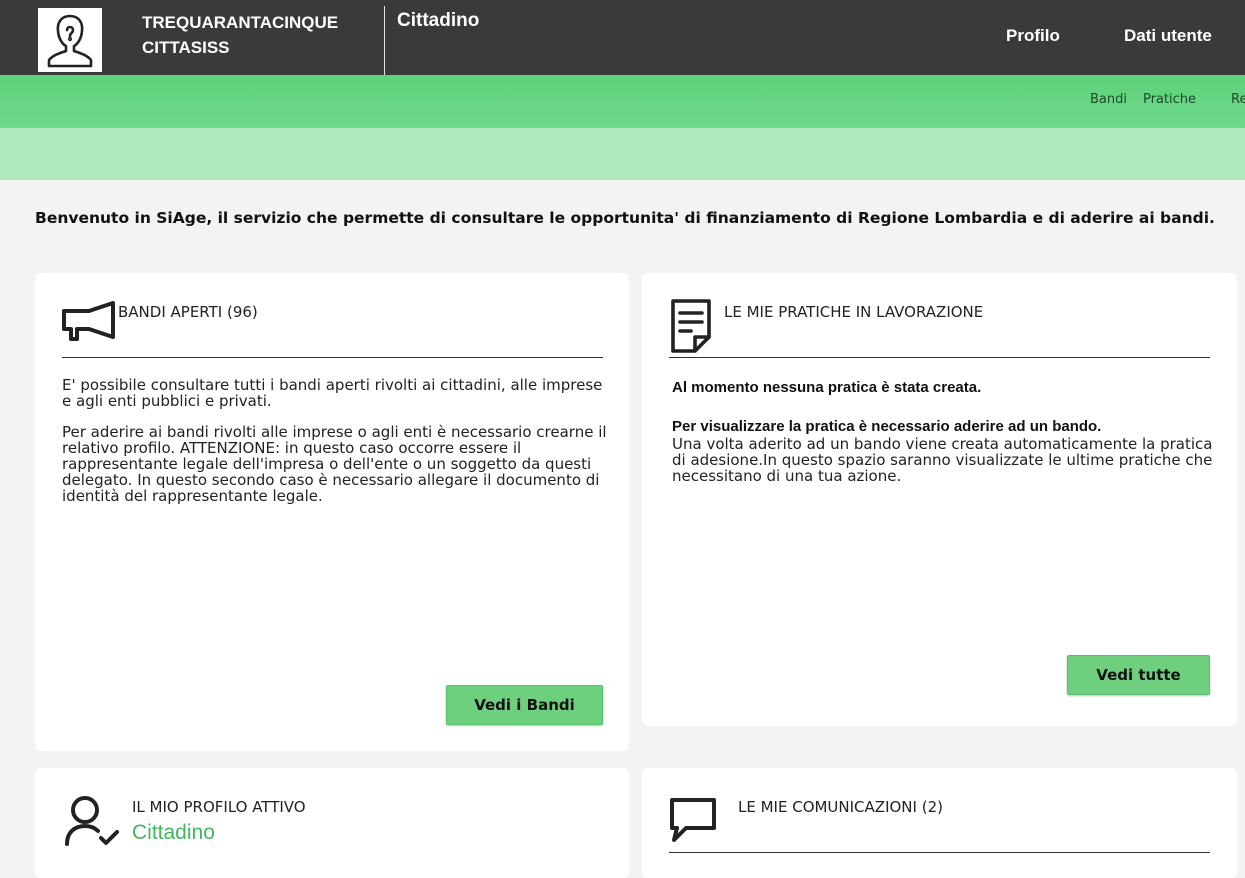 Image resolution: width=1245 pixels, height=878 pixels. What do you see at coordinates (693, 820) in the screenshot?
I see `chat-bubble-icon` at bounding box center [693, 820].